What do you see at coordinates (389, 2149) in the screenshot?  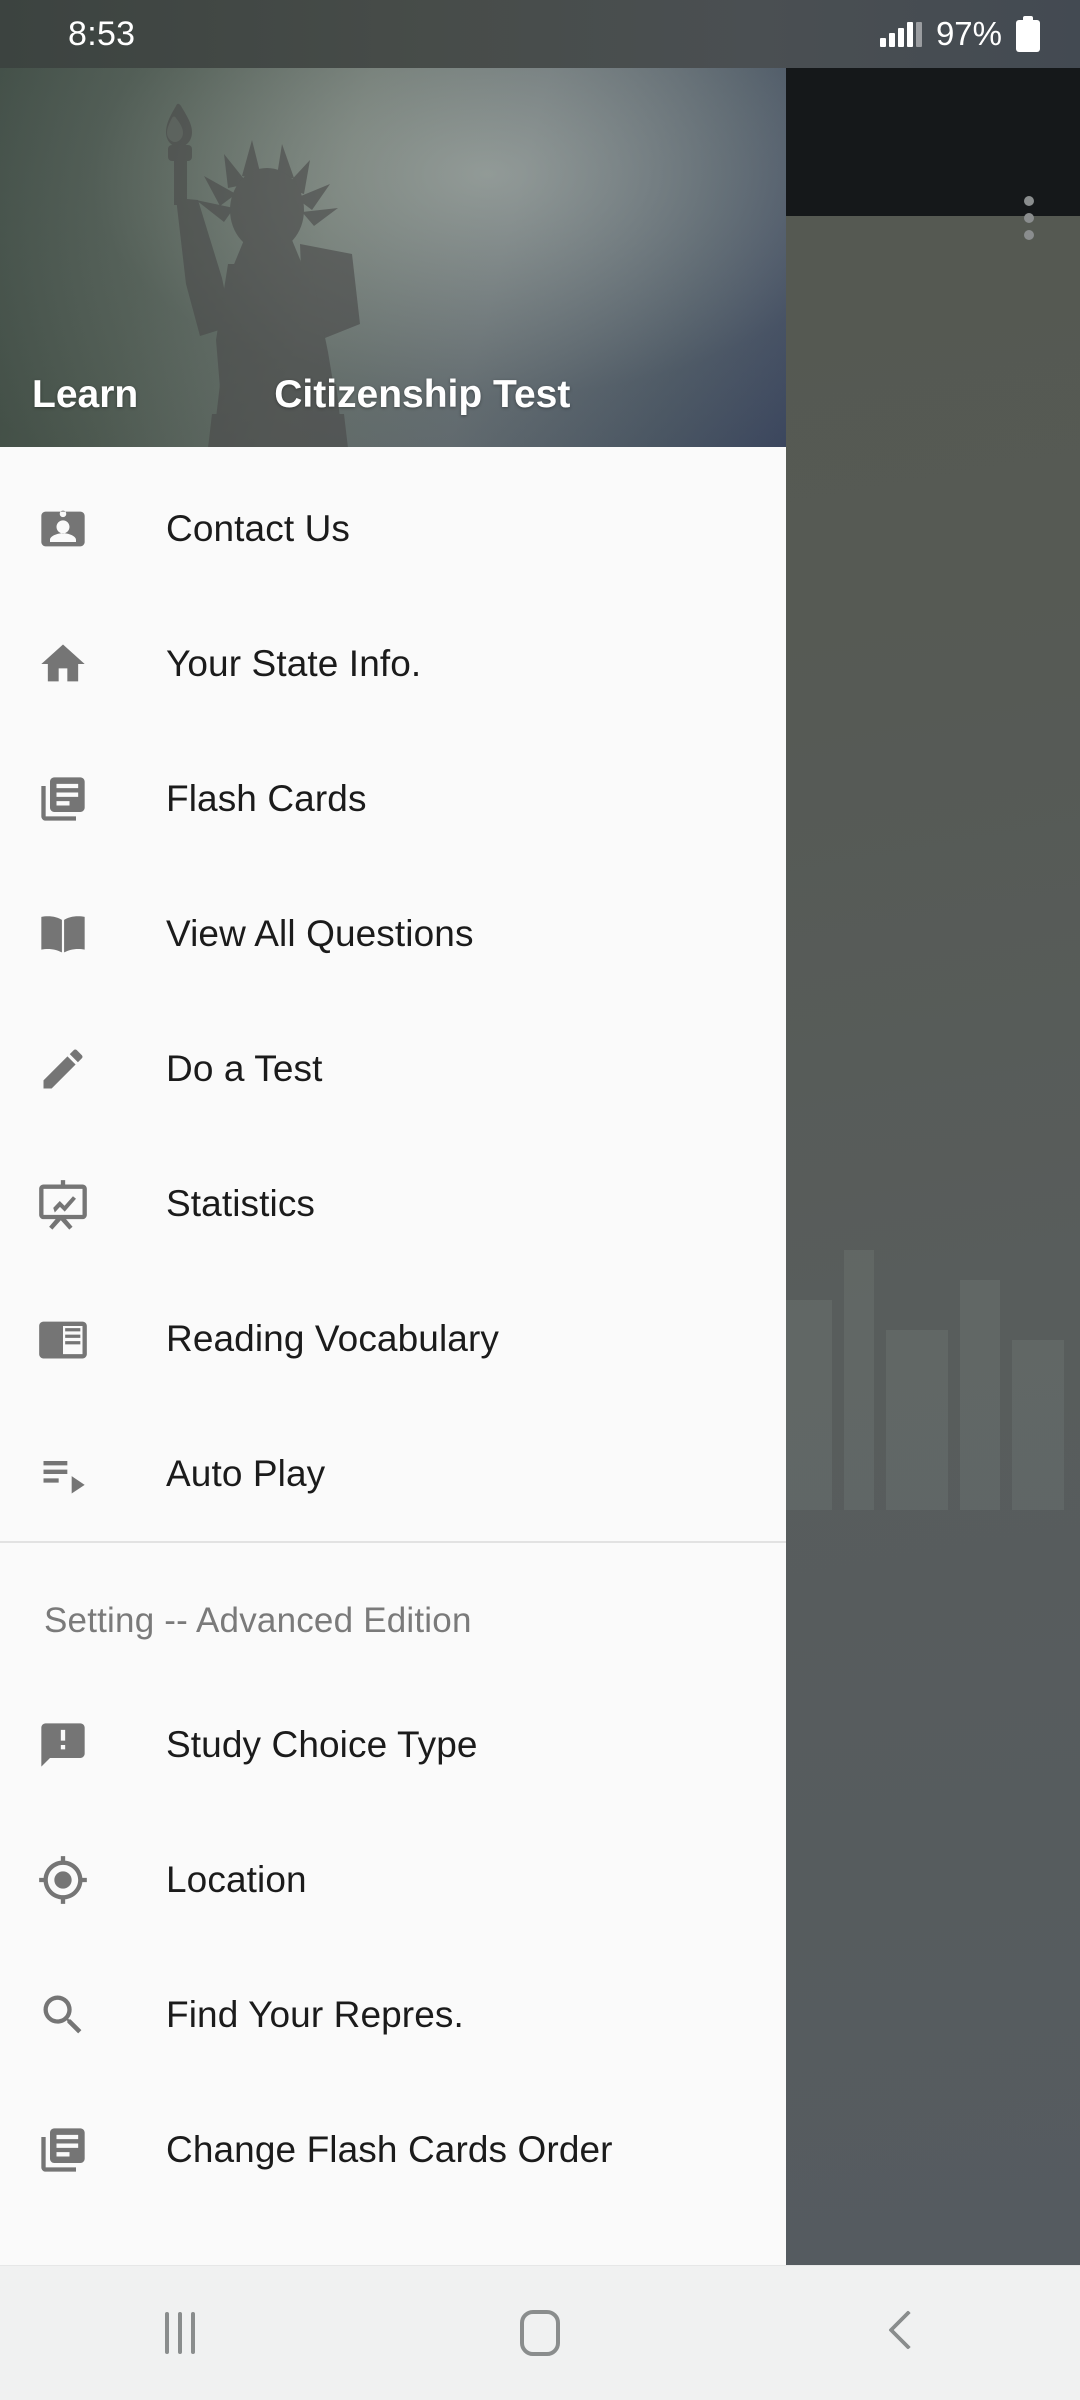 I see `menu-item-label: Change Flash Cards Order` at bounding box center [389, 2149].